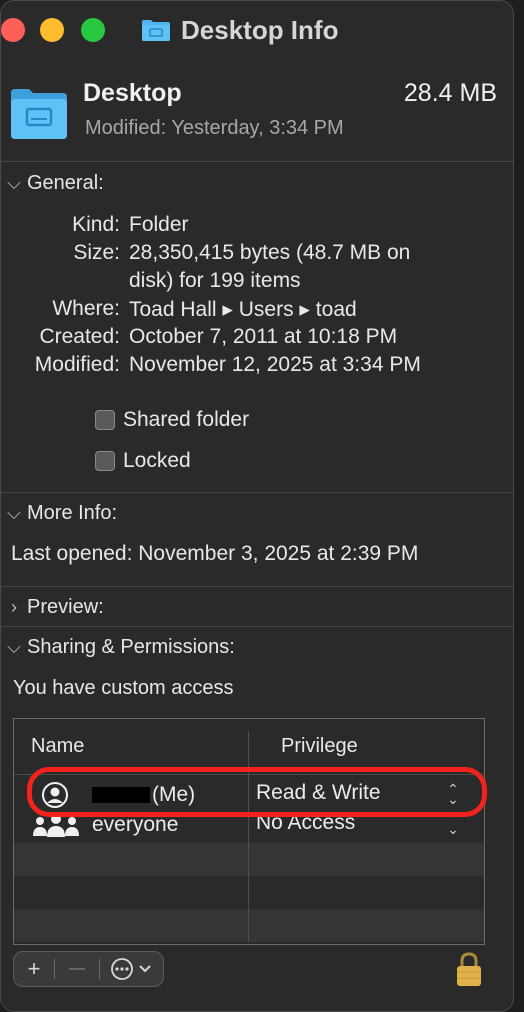 This screenshot has height=1012, width=524. I want to click on annotation-highlight, so click(257, 792).